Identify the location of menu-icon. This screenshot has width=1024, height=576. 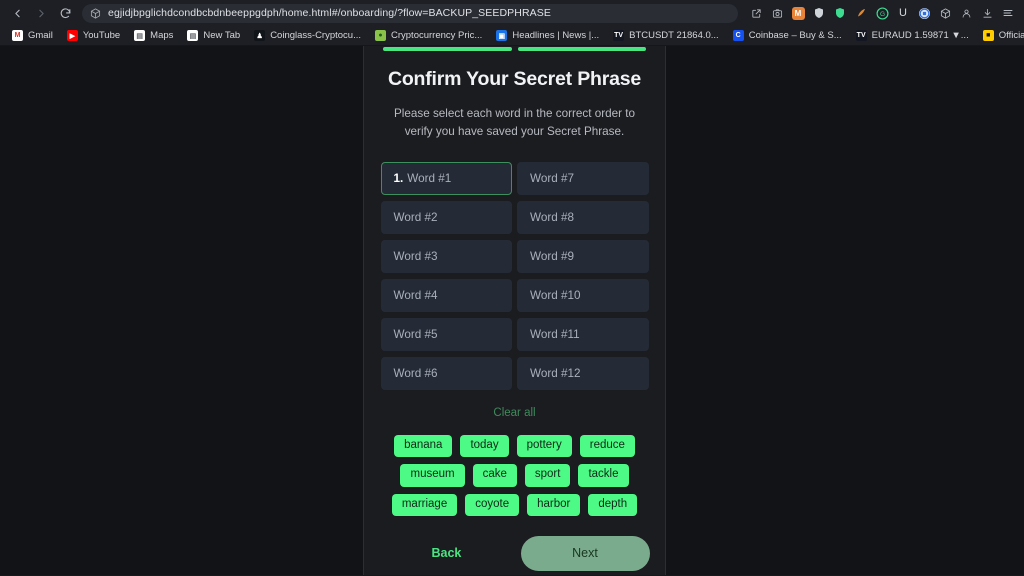
(1008, 13).